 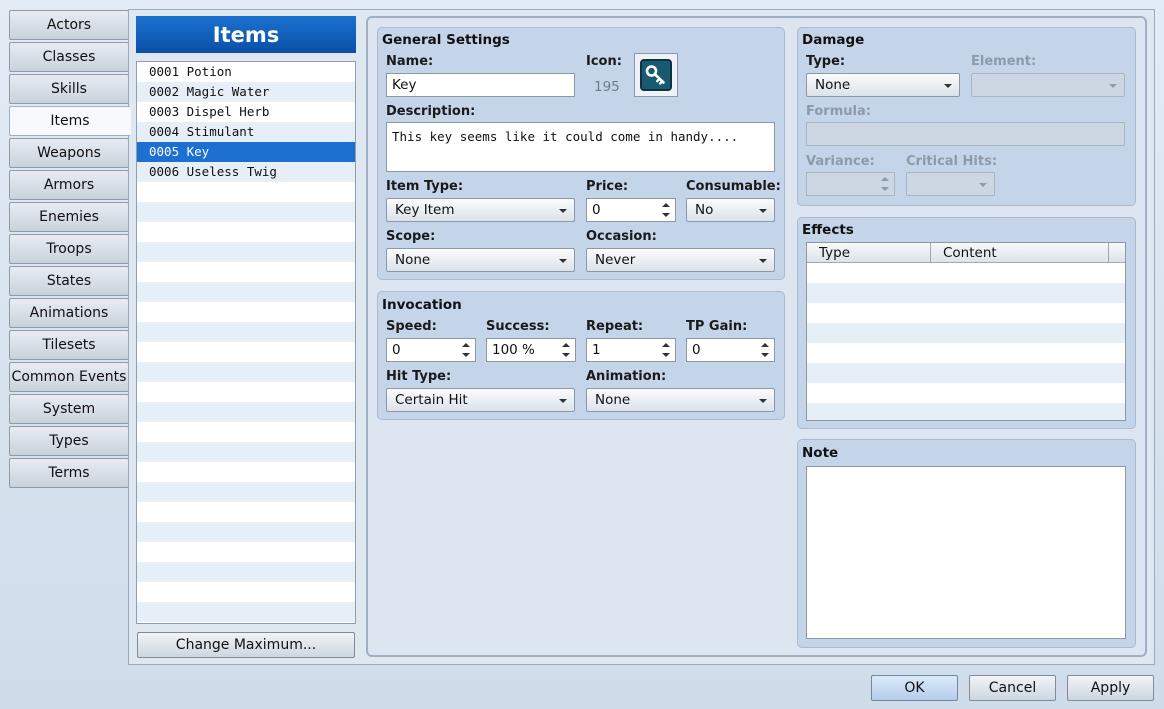 I want to click on list-item: 0002 Magic Water, so click(x=246, y=92).